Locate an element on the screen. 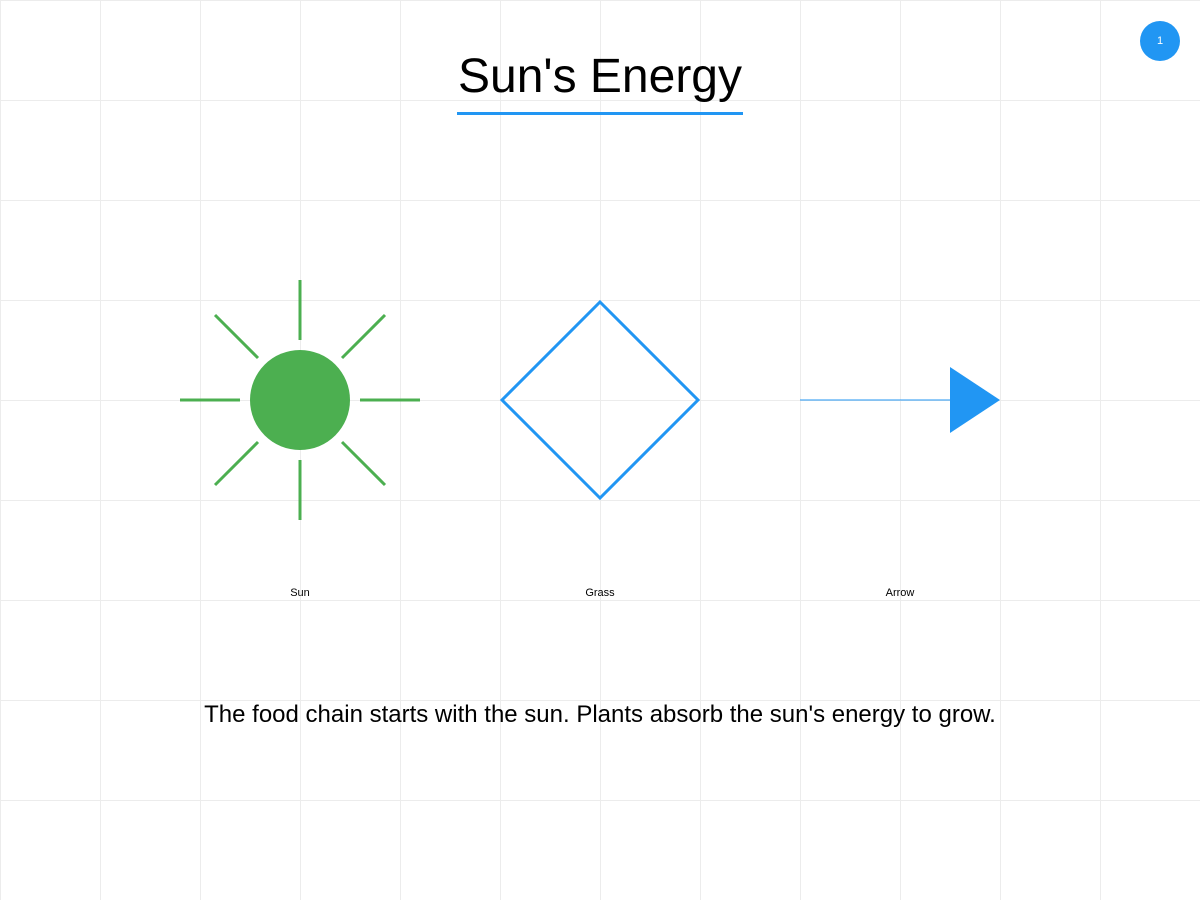  sun-disc is located at coordinates (300, 400).